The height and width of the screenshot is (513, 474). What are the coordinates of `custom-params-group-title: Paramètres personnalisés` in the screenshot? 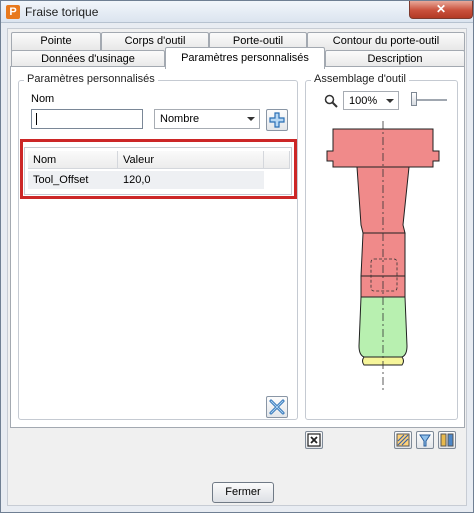 It's located at (91, 79).